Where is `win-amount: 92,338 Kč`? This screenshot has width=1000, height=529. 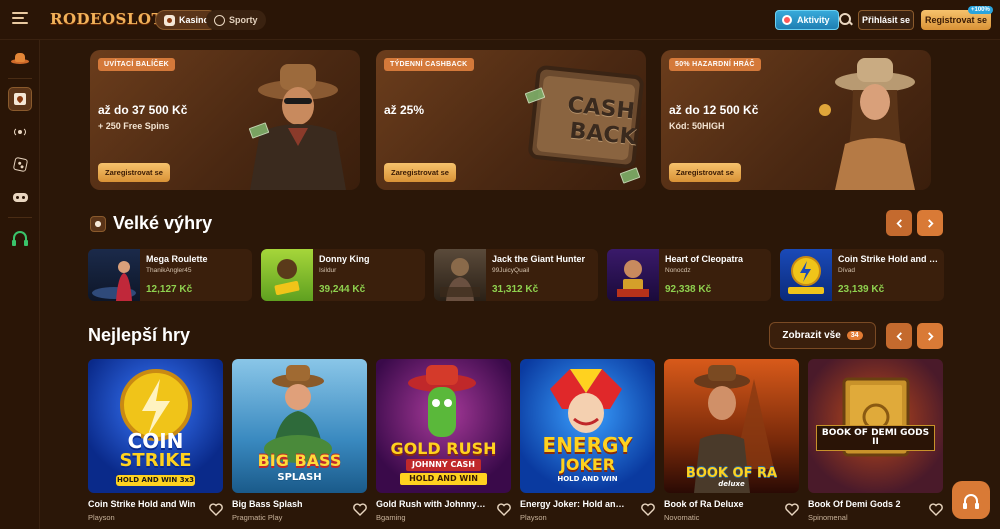
win-amount: 92,338 Kč is located at coordinates (688, 289).